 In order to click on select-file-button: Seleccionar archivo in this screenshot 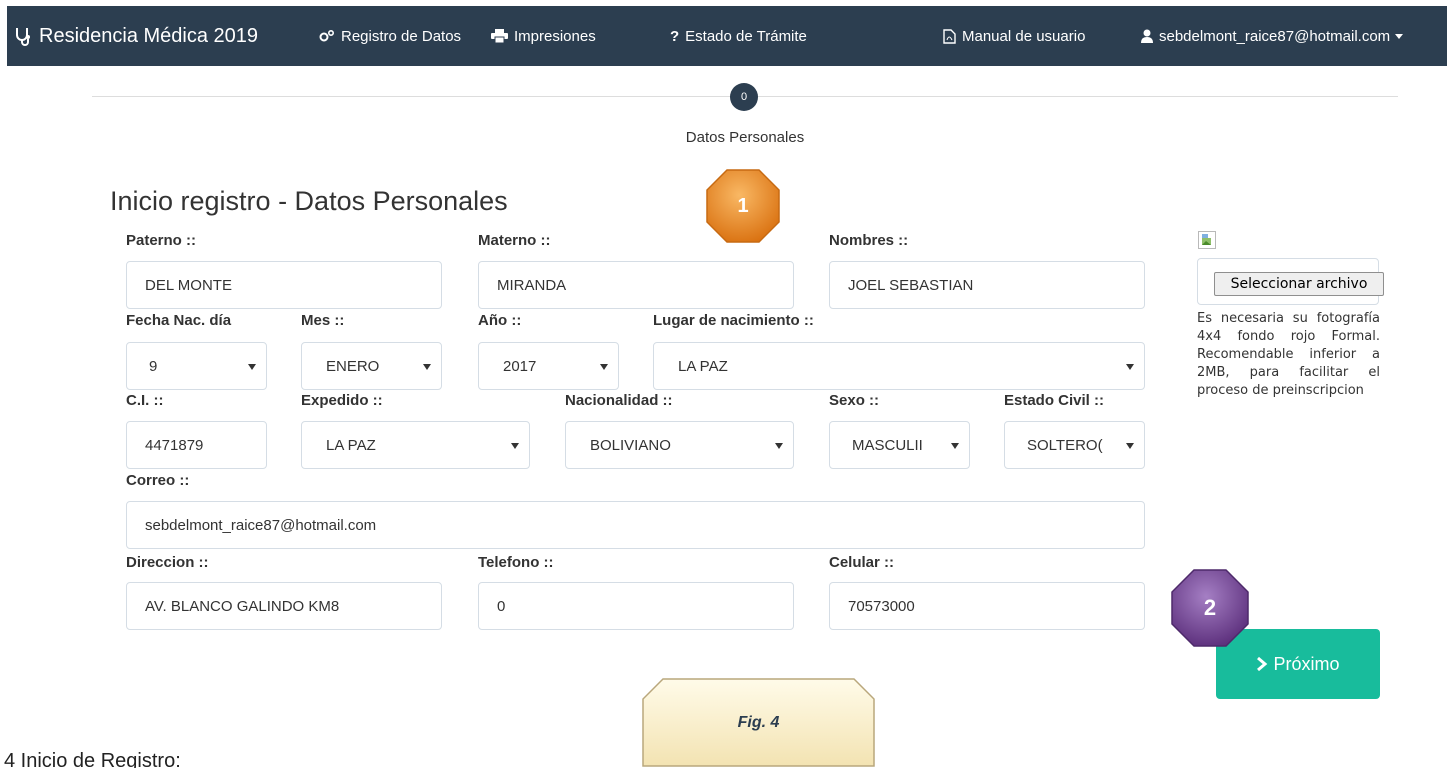, I will do `click(1299, 284)`.